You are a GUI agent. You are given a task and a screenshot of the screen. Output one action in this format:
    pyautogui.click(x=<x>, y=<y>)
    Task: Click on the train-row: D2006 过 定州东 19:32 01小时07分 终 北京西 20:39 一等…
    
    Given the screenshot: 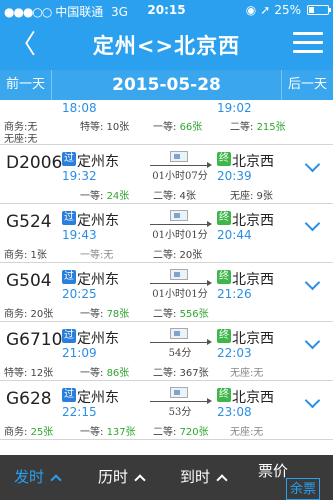 What is the action you would take?
    pyautogui.click(x=166, y=174)
    